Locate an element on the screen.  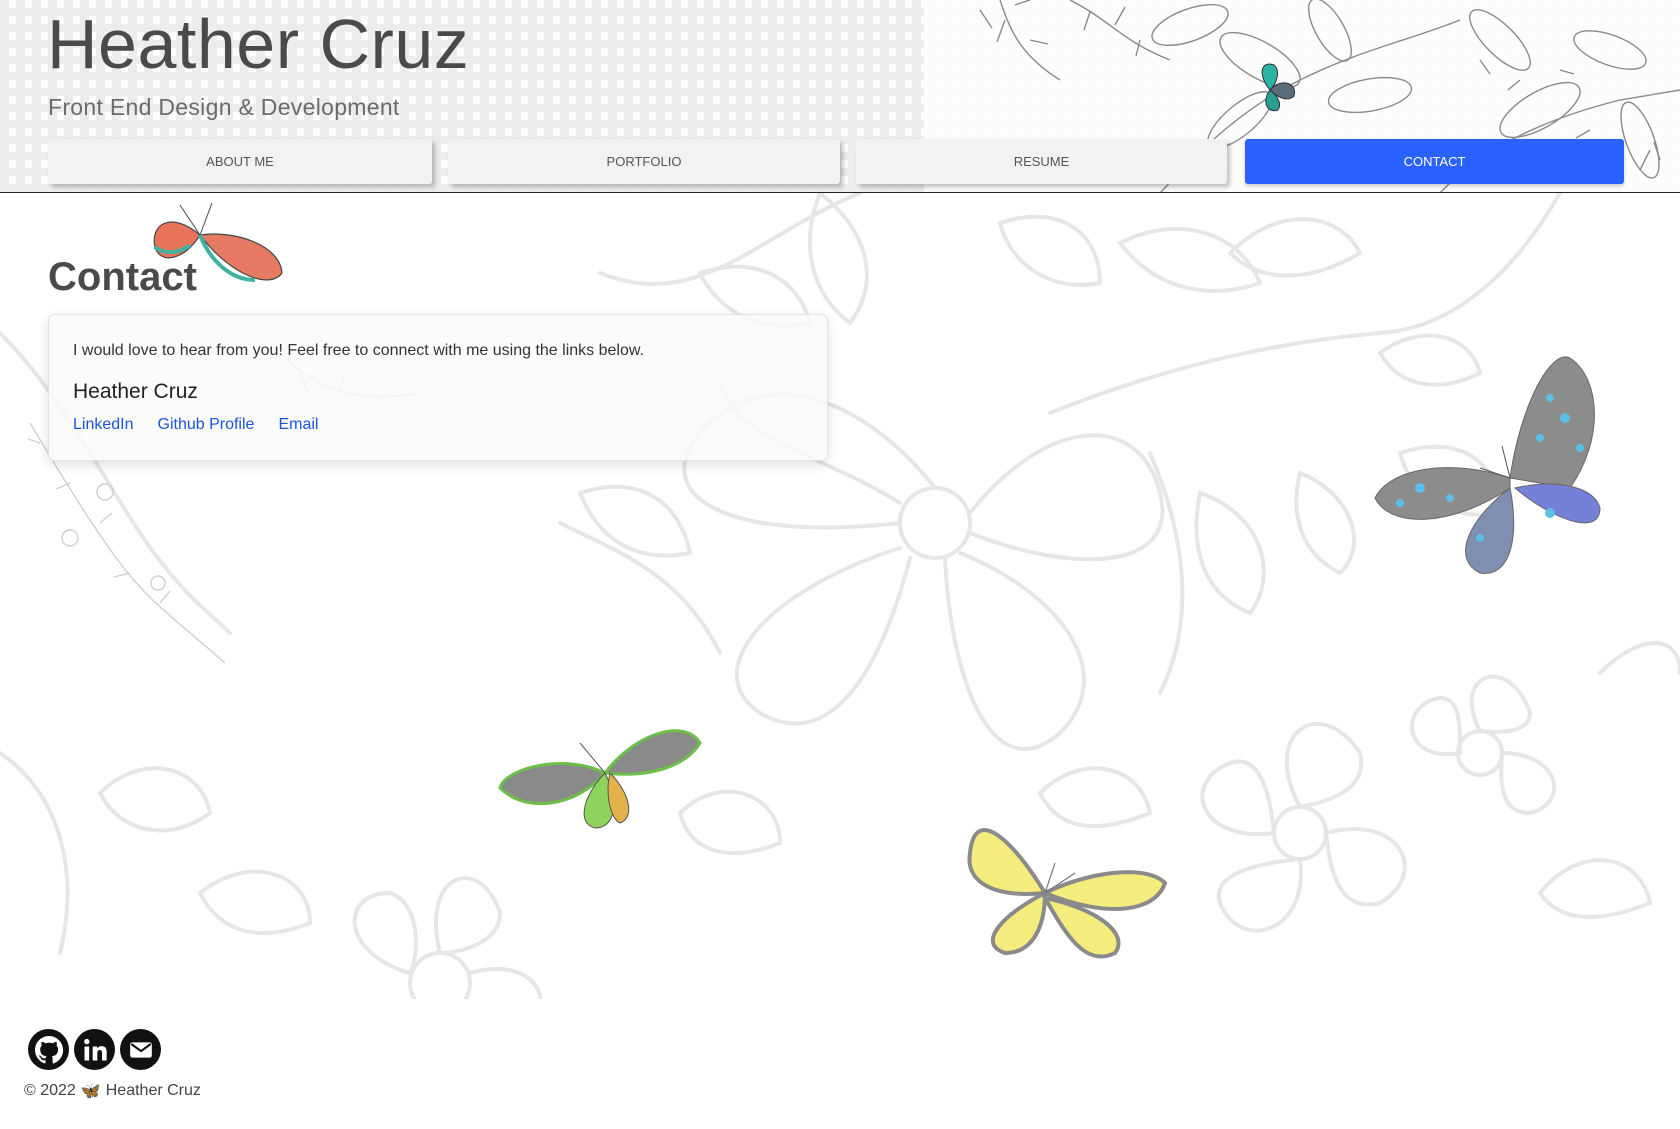
site-footer: © 2022 🦋 Heather Cruz is located at coordinates (840, 1064).